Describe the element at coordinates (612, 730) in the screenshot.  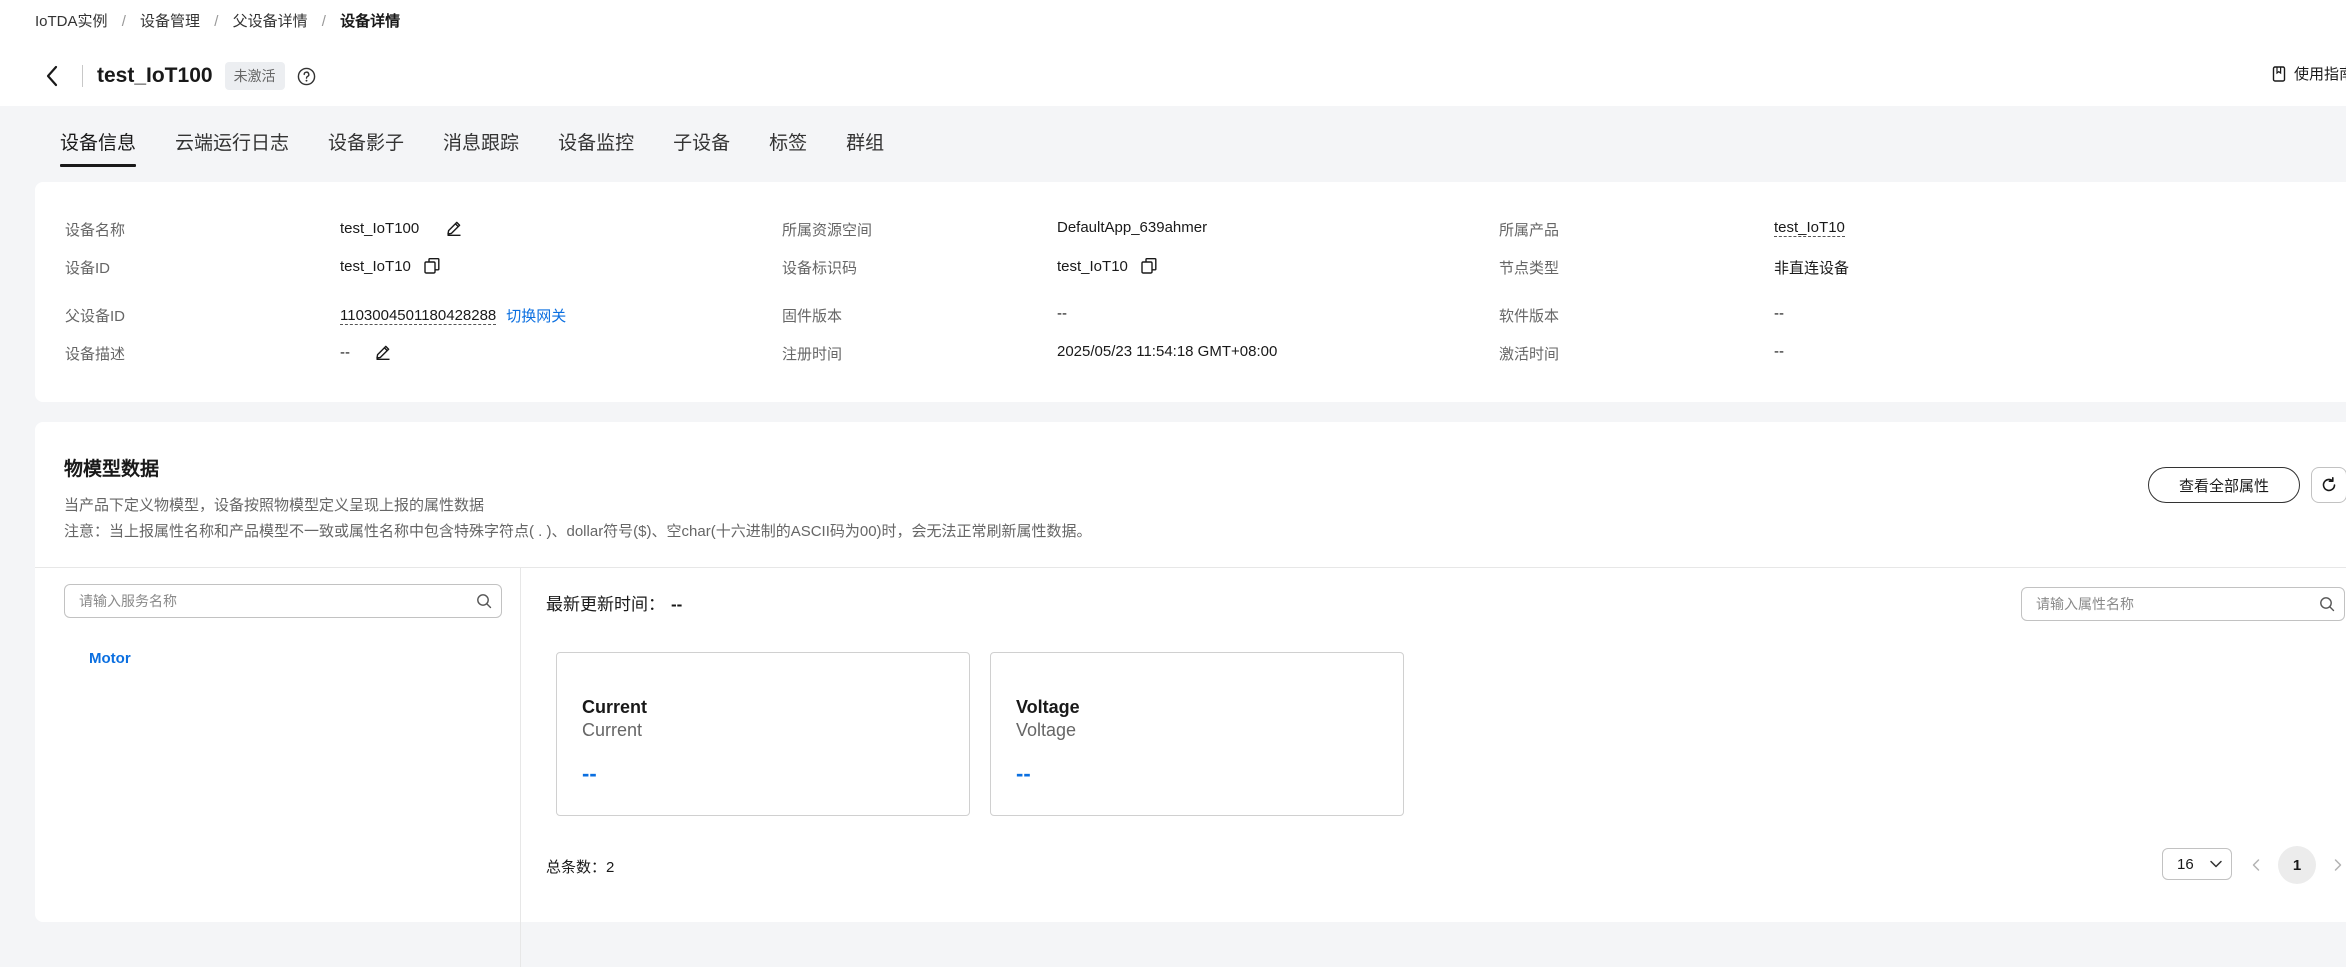
I see `property-subtitle: Current` at that location.